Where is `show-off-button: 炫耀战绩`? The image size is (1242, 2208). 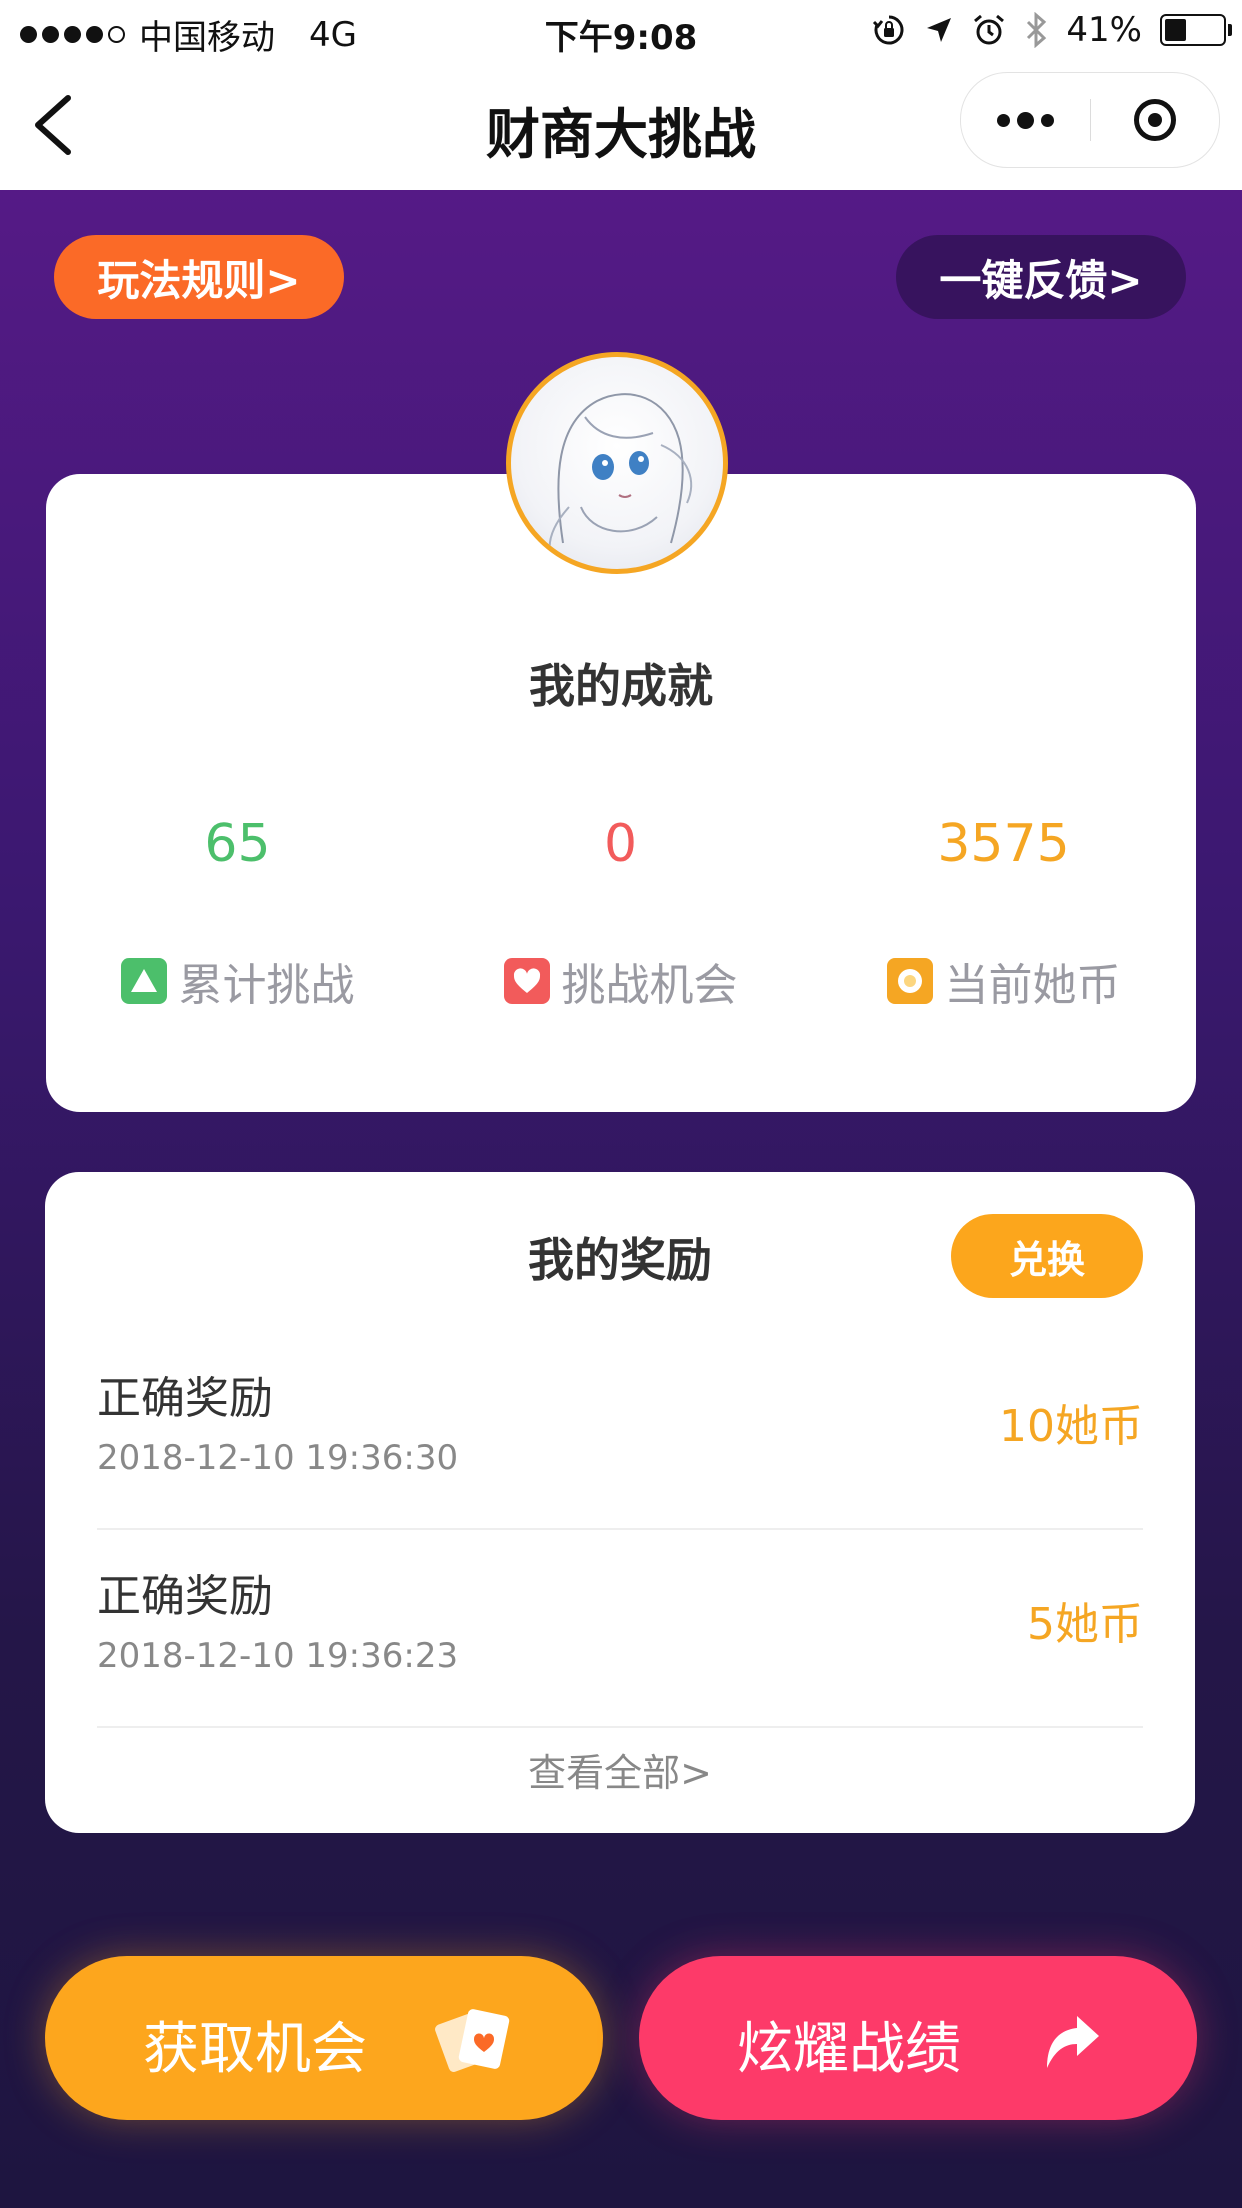 show-off-button: 炫耀战绩 is located at coordinates (918, 2038).